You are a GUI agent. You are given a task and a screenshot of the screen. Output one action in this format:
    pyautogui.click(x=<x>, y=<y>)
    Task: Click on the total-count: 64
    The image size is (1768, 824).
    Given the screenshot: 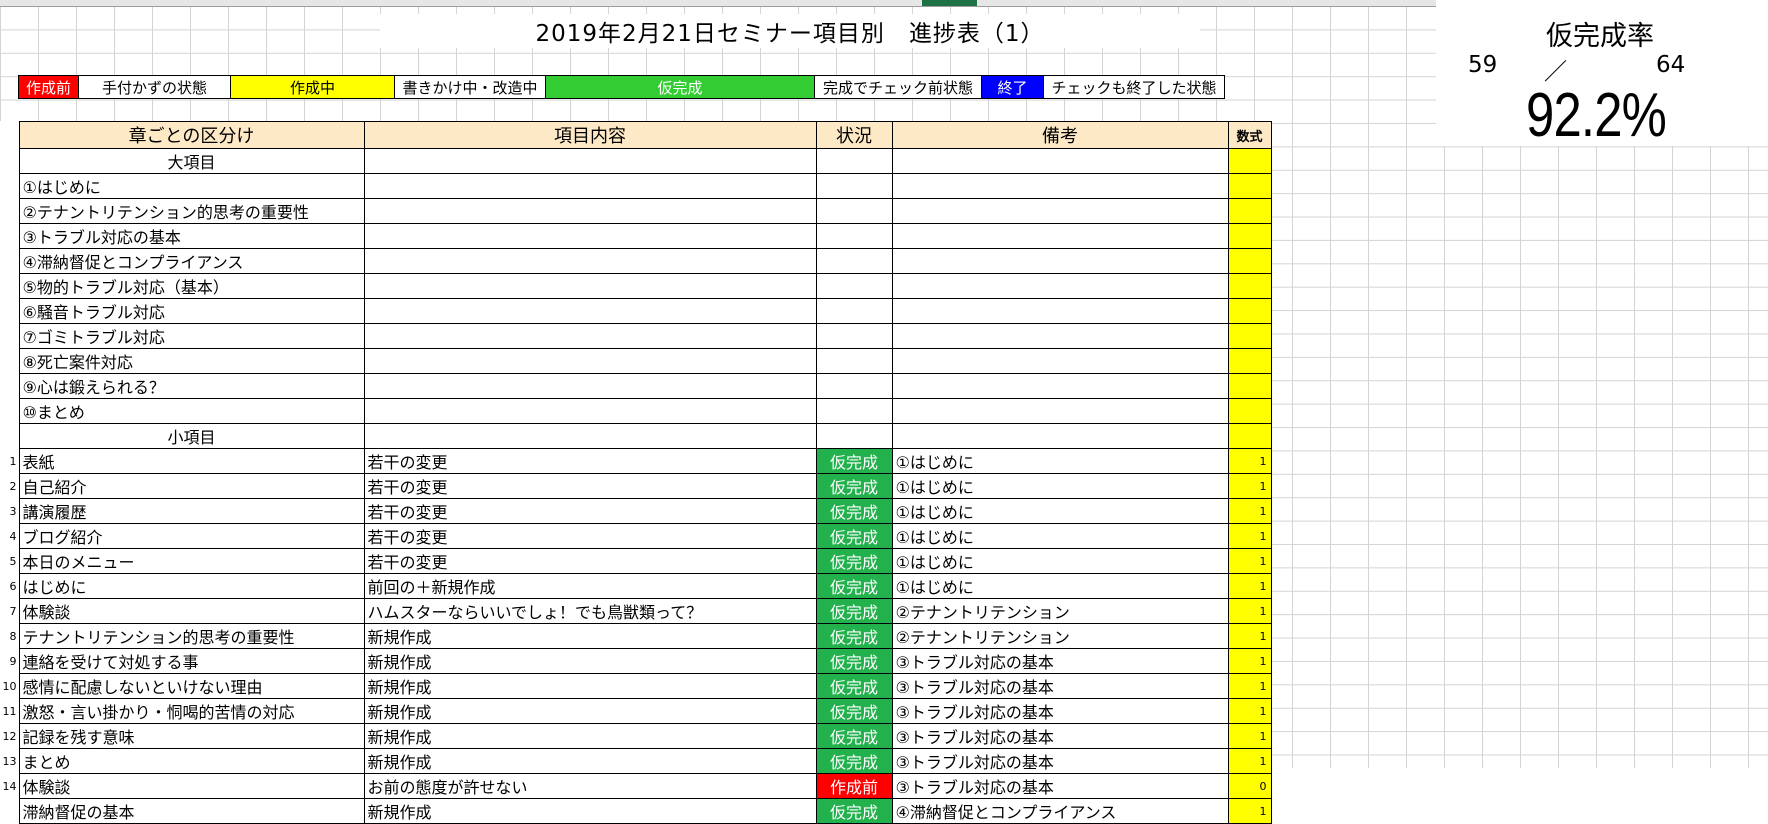 What is the action you would take?
    pyautogui.click(x=1670, y=65)
    